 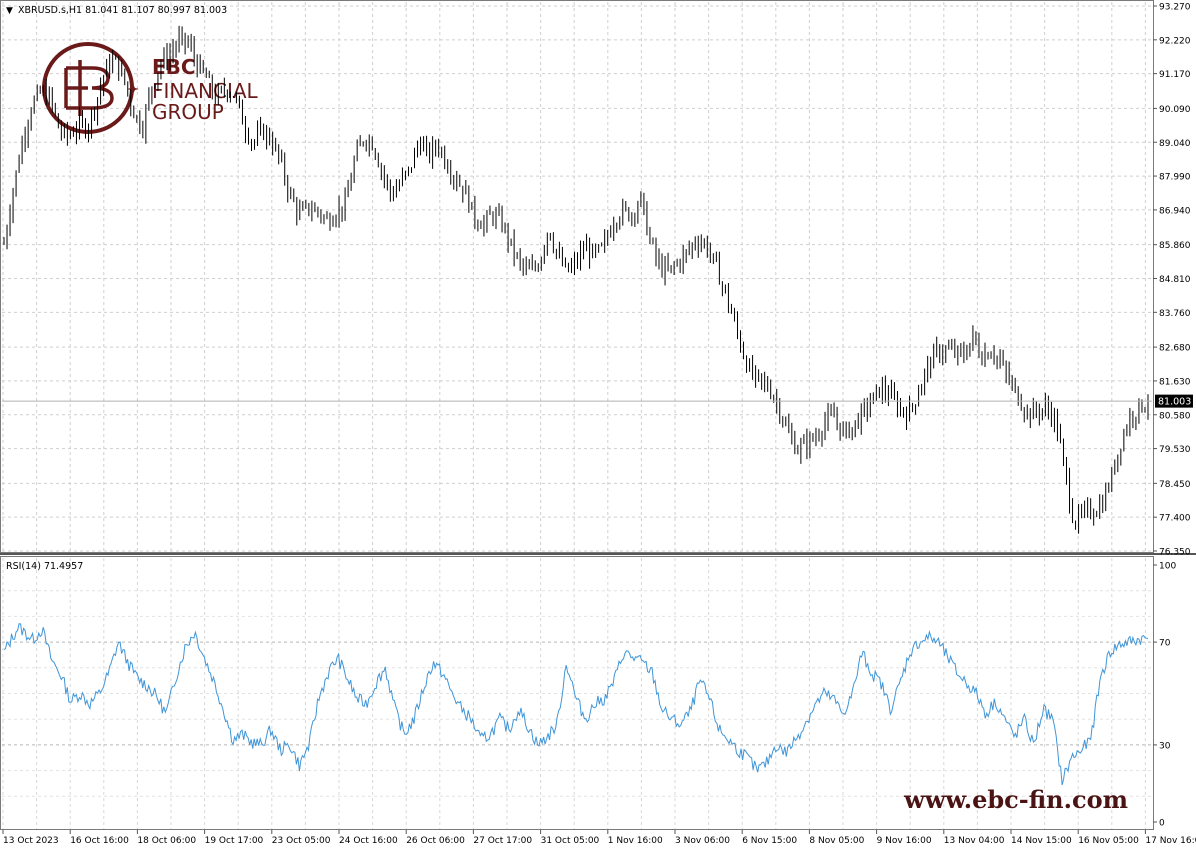 I want to click on collapse-triangle-icon: ▼, so click(x=9, y=11).